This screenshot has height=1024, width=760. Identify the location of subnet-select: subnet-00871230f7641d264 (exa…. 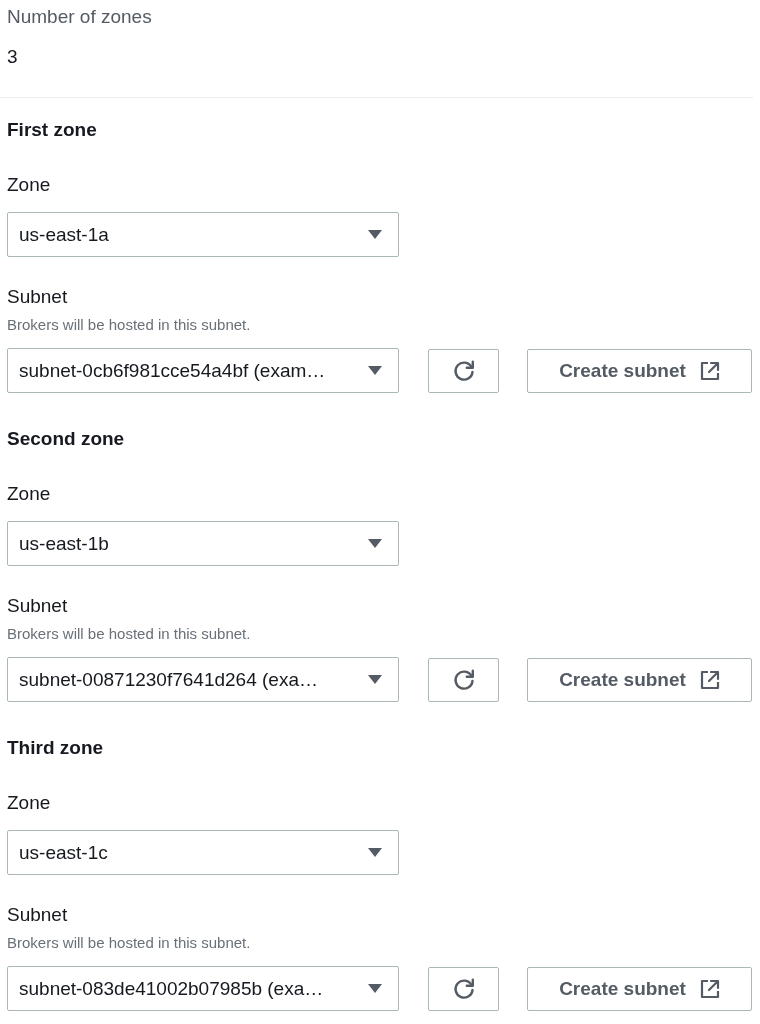
(203, 679).